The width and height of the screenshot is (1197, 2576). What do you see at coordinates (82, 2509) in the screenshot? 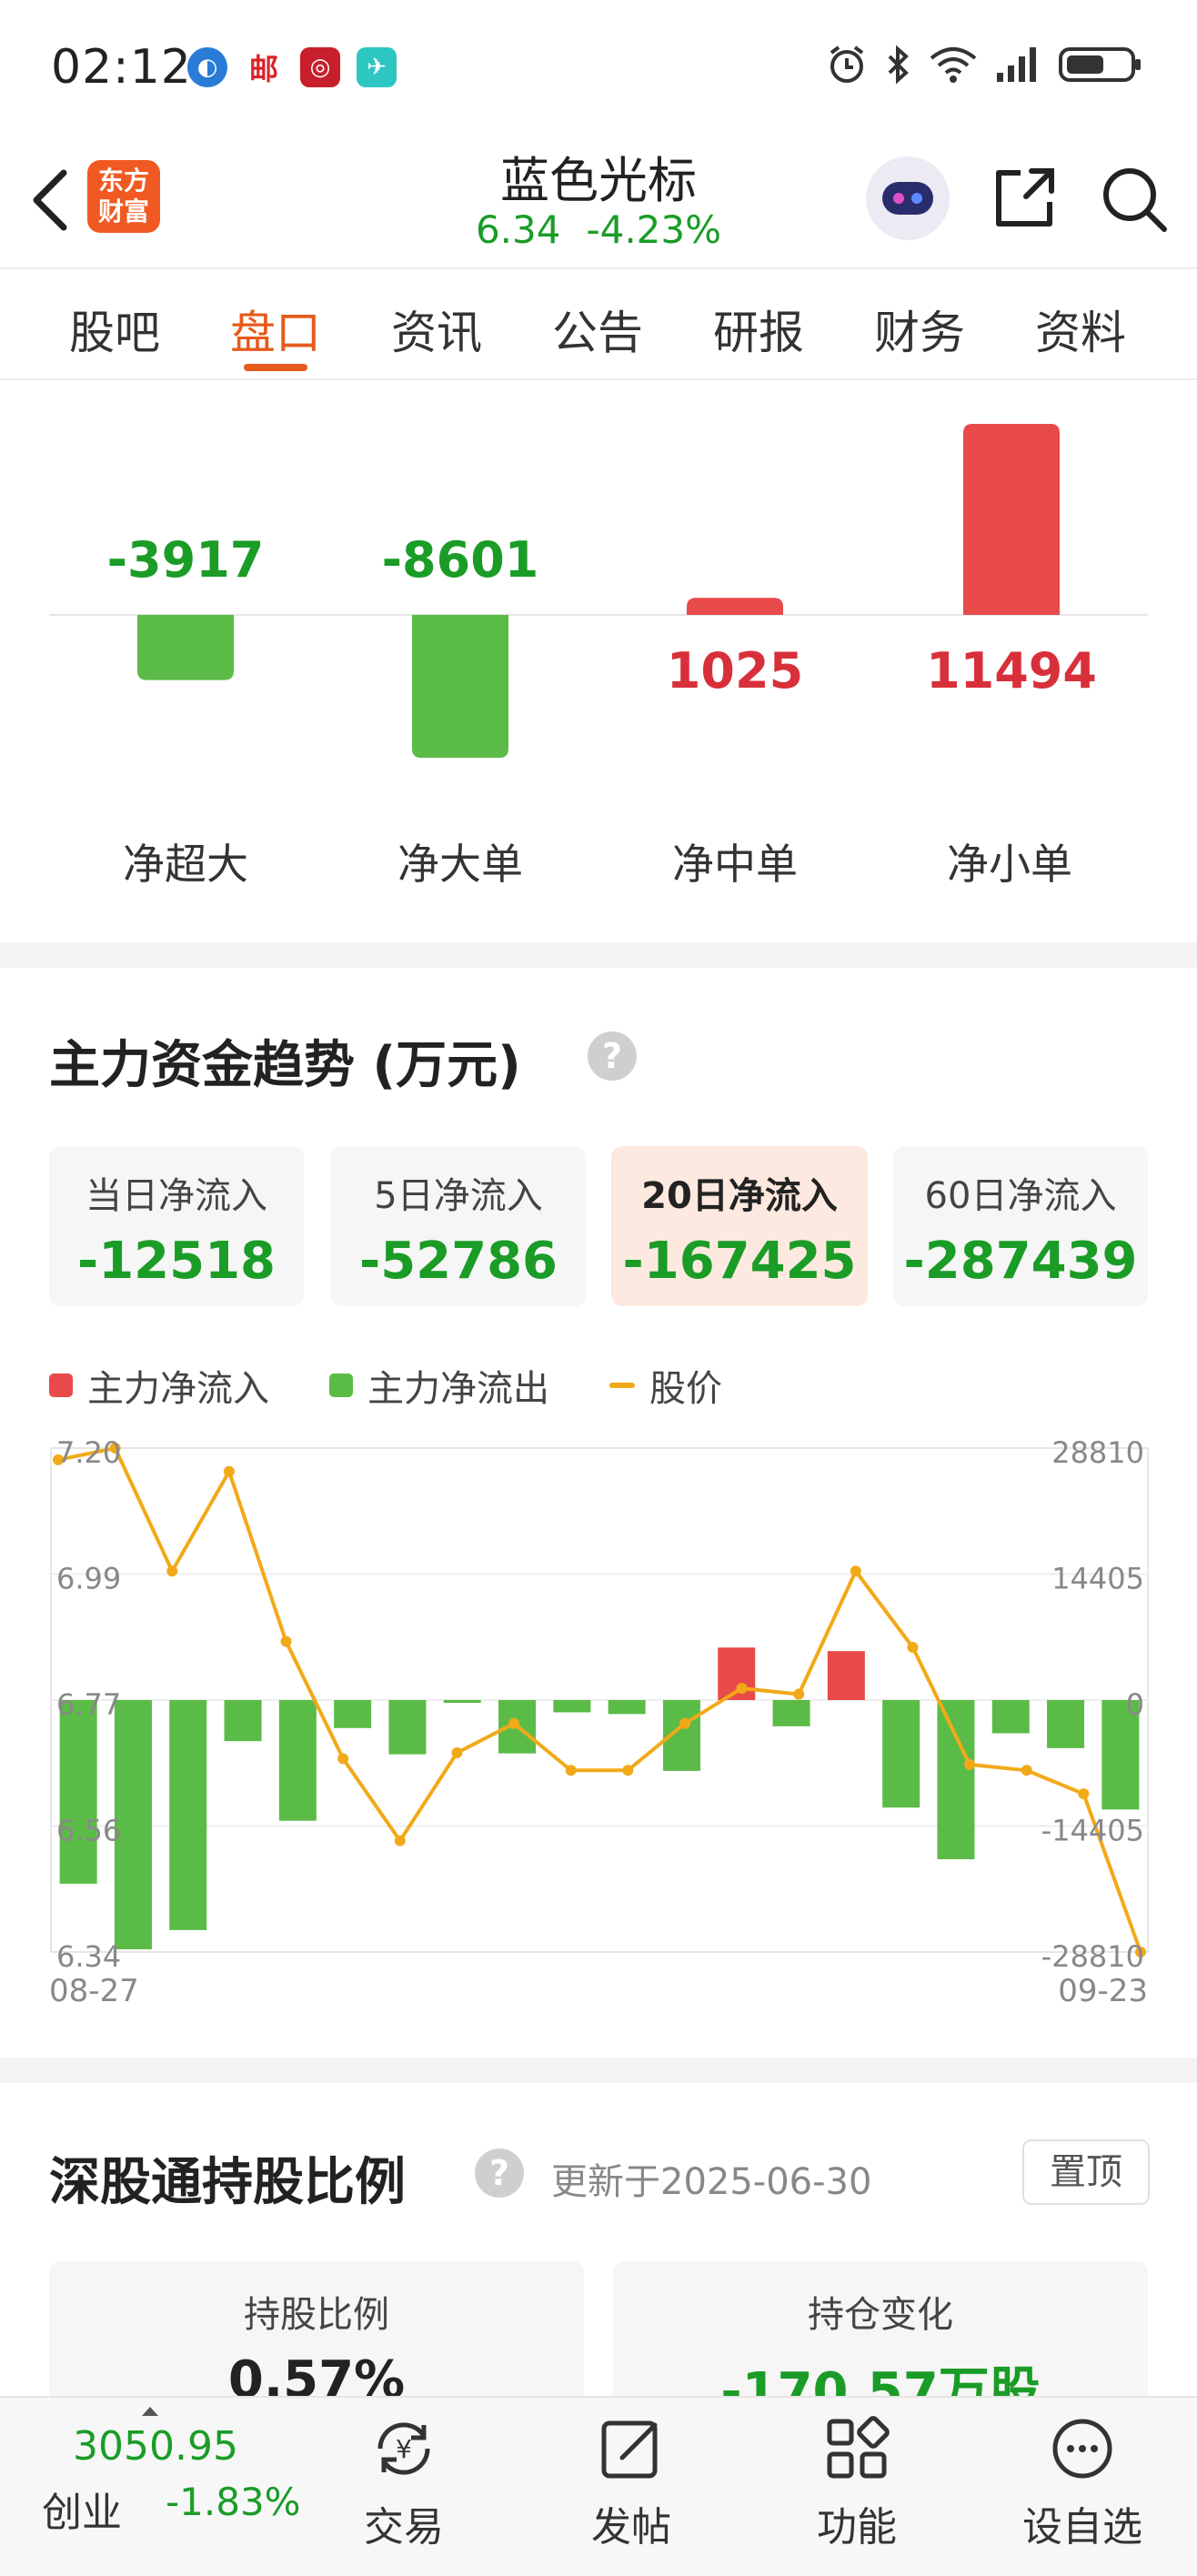
I see `index-name: 创业` at bounding box center [82, 2509].